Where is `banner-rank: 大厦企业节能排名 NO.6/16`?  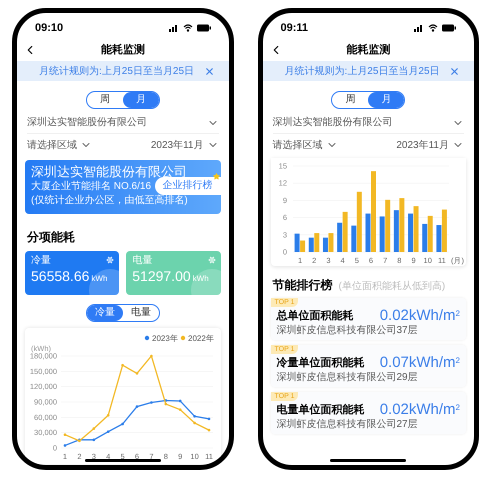 banner-rank: 大厦企业节能排名 NO.6/16 is located at coordinates (91, 187).